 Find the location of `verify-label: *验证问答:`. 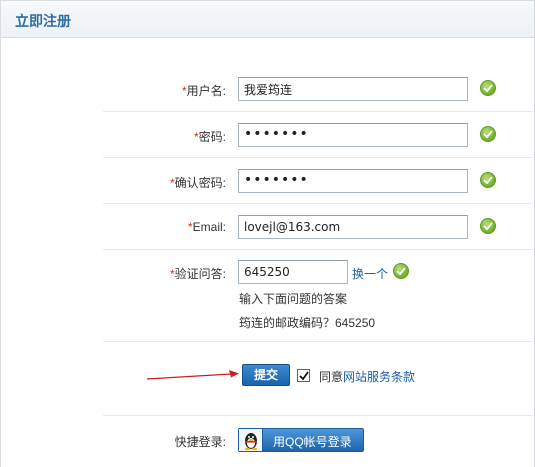

verify-label: *验证问答: is located at coordinates (197, 274).